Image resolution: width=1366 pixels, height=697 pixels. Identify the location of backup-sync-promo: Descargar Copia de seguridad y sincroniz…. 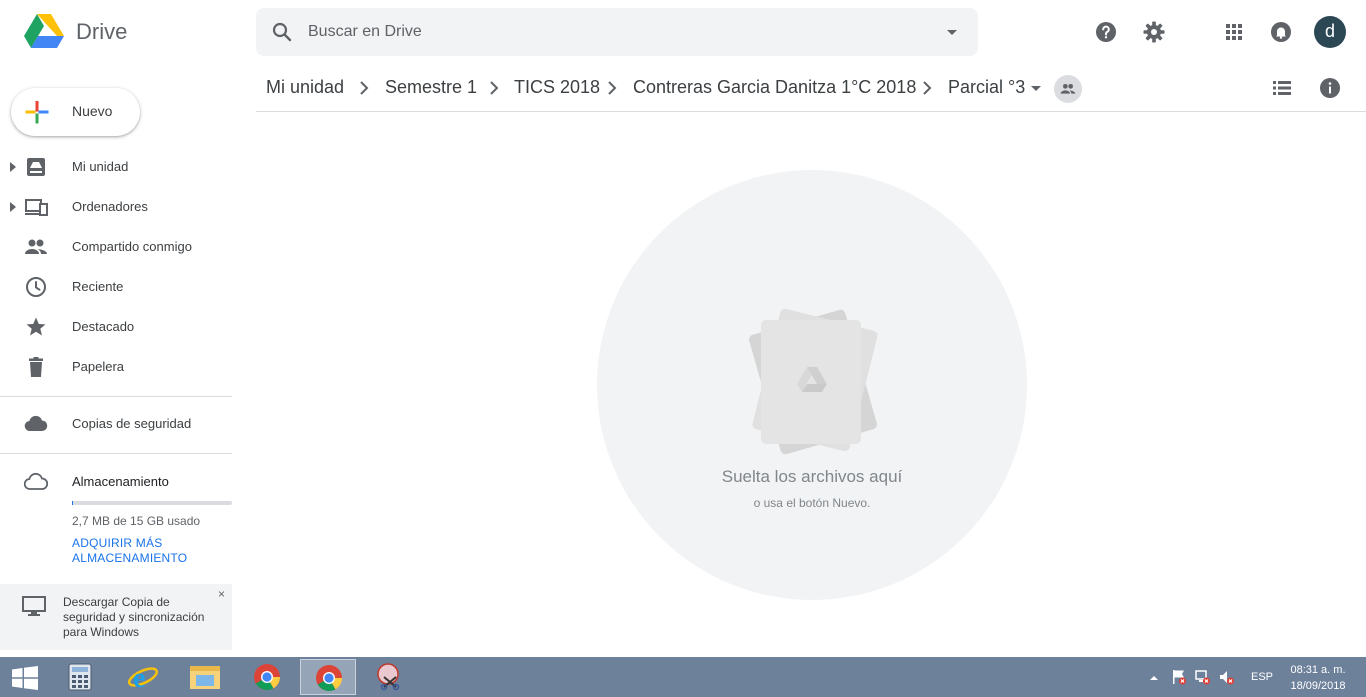
(116, 617).